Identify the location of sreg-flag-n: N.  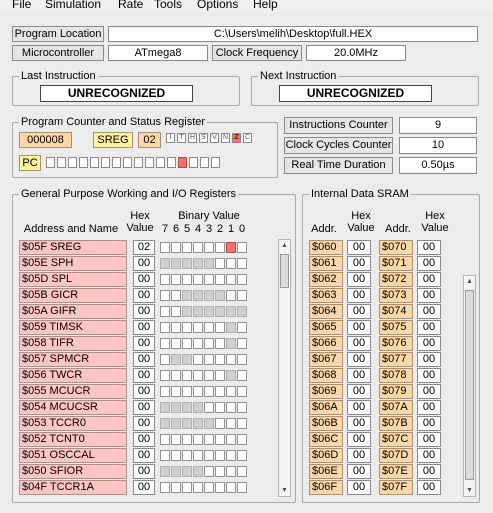
(225, 138).